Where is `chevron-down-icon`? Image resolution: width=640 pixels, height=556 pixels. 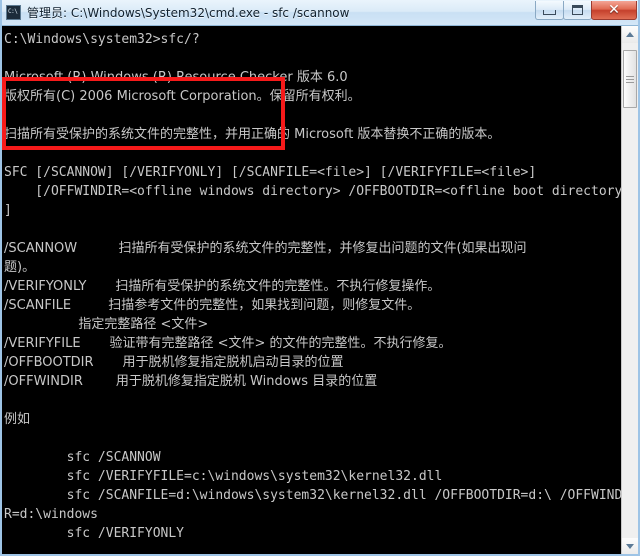
chevron-down-icon is located at coordinates (630, 546).